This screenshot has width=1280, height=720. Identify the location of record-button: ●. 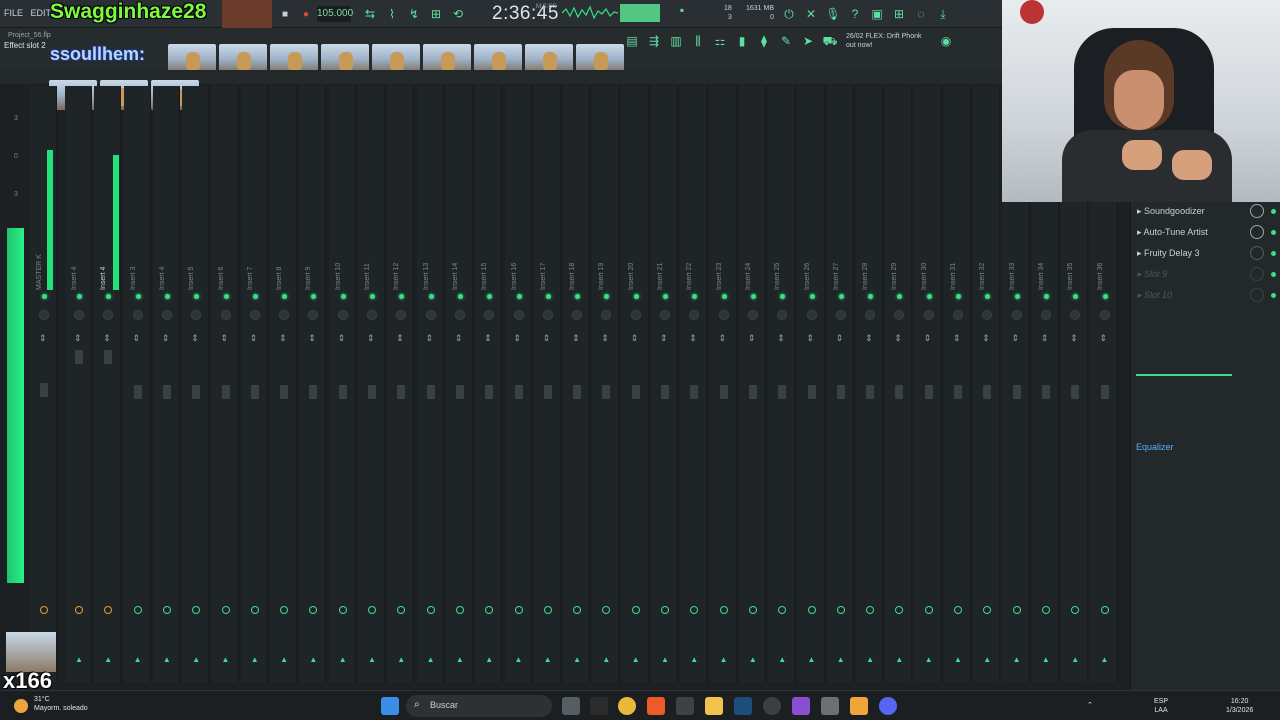
(306, 14).